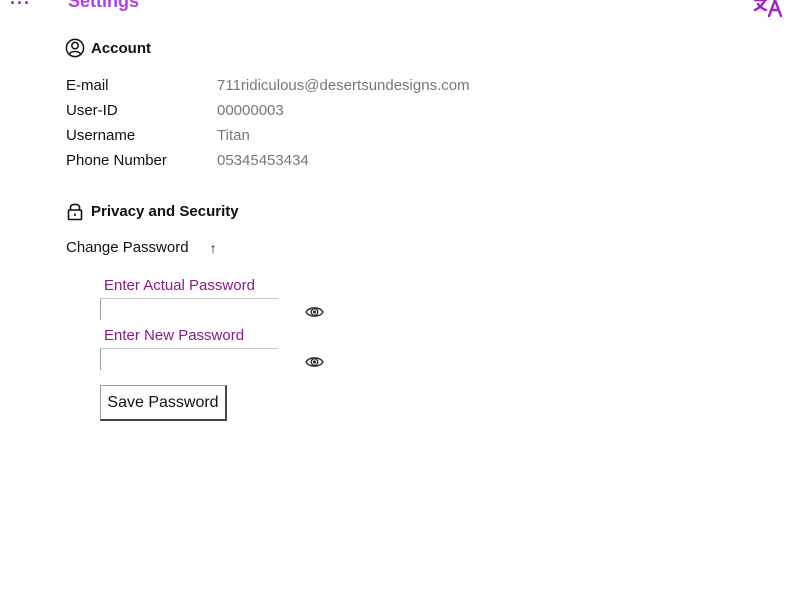  What do you see at coordinates (263, 160) in the screenshot?
I see `phone-value: 05345453434` at bounding box center [263, 160].